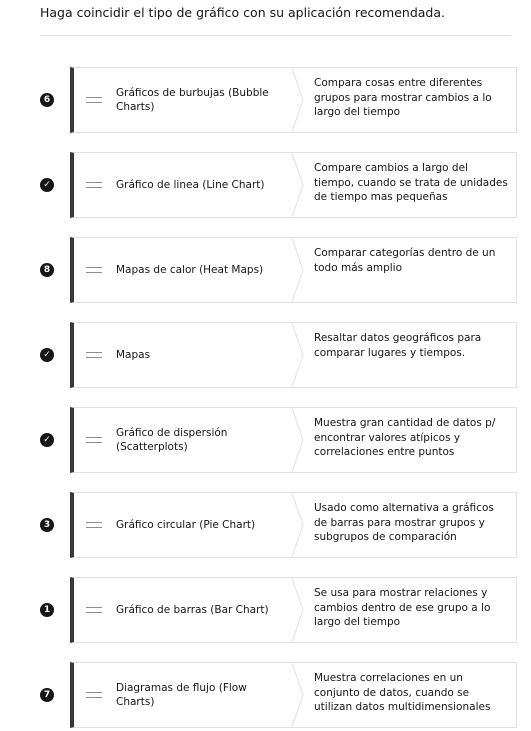 The width and height of the screenshot is (531, 731). What do you see at coordinates (47, 100) in the screenshot?
I see `position-badge: 6` at bounding box center [47, 100].